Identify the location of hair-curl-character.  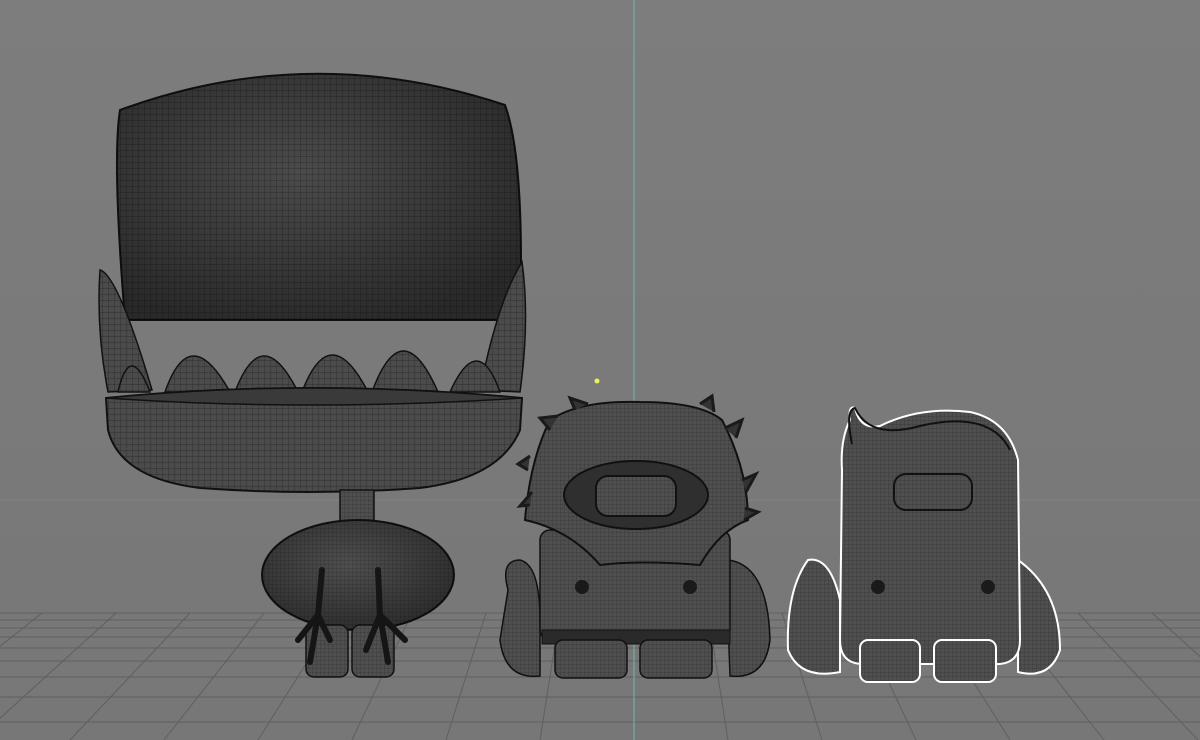
(924, 544).